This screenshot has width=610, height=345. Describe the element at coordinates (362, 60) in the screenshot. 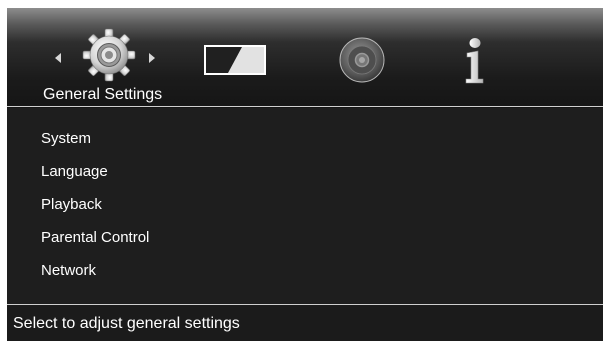

I see `speaker-icon` at that location.